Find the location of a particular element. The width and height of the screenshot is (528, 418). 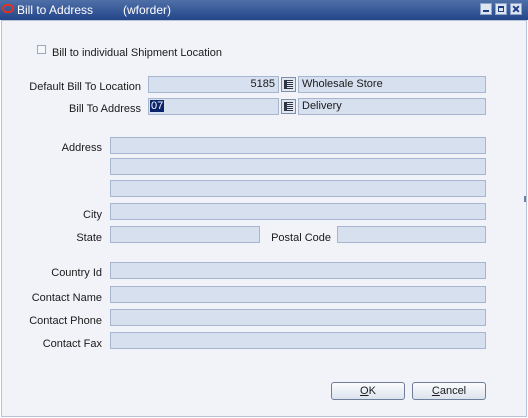

close-icon is located at coordinates (516, 9).